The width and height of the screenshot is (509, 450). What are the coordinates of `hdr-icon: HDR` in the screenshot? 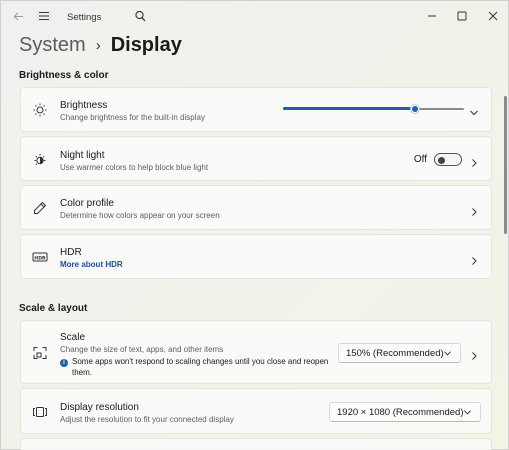 It's located at (40, 257).